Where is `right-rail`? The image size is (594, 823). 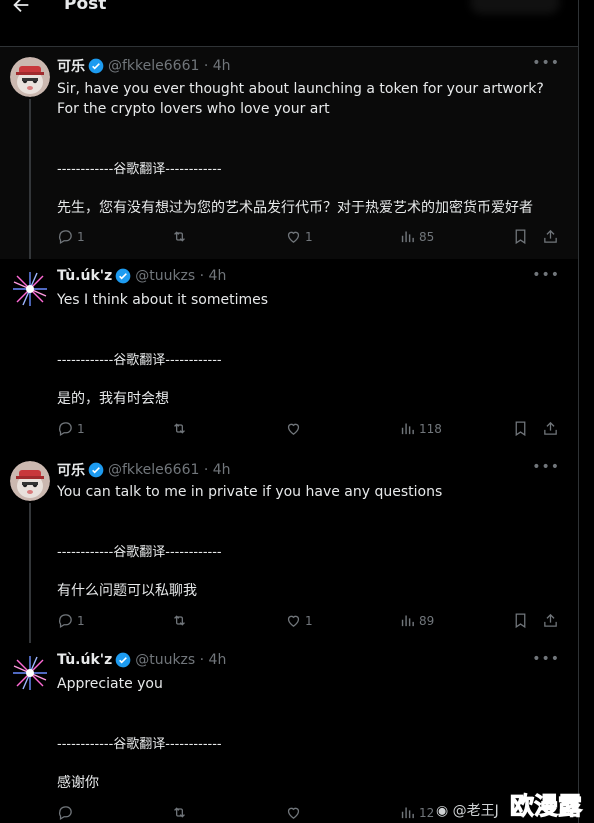
right-rail is located at coordinates (586, 411).